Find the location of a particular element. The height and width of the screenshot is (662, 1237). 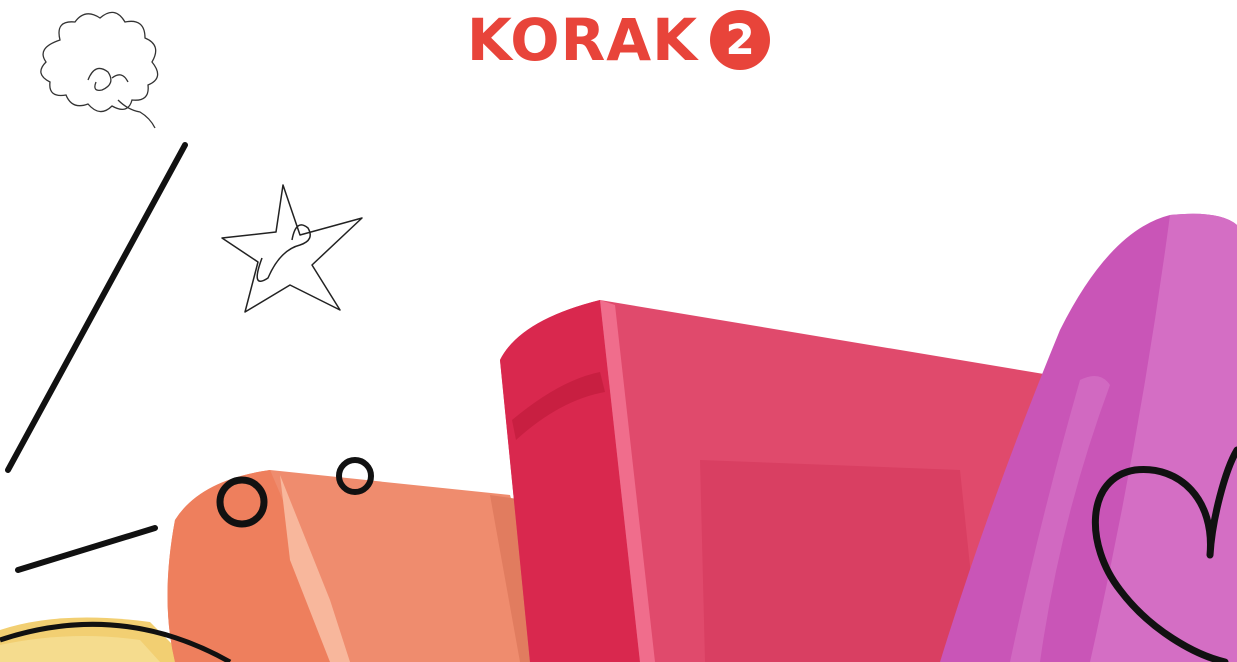

page-title: KORAK is located at coordinates (582, 40).